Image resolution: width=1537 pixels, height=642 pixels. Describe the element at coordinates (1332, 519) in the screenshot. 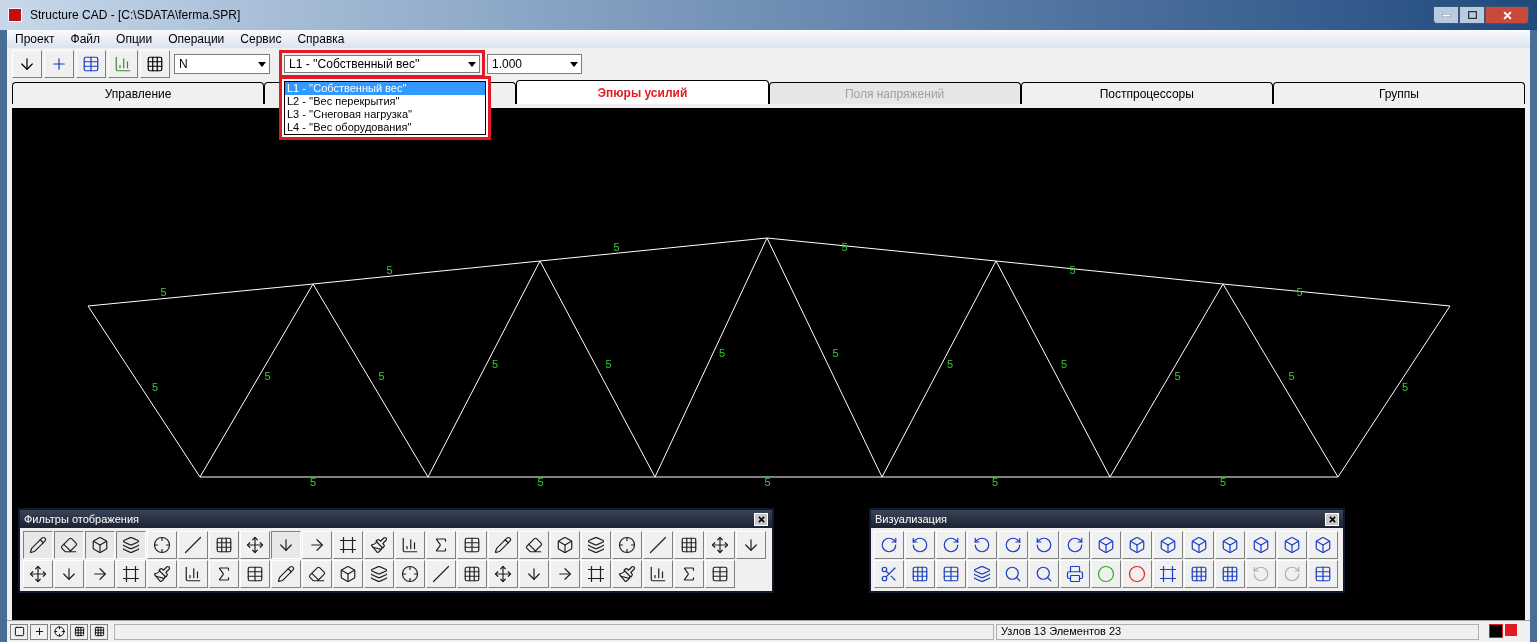

I see `close-icon` at that location.